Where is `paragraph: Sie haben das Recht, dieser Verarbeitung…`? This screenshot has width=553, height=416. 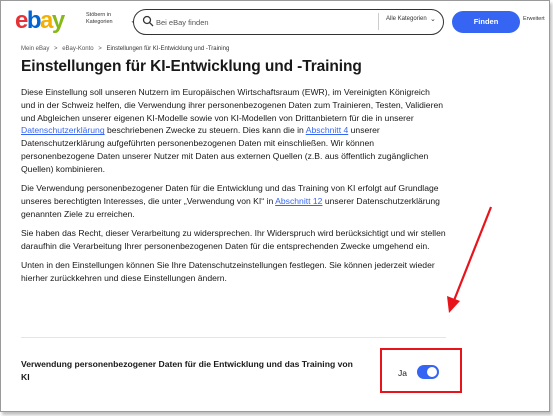 paragraph: Sie haben das Recht, dieser Verarbeitung… is located at coordinates (233, 239).